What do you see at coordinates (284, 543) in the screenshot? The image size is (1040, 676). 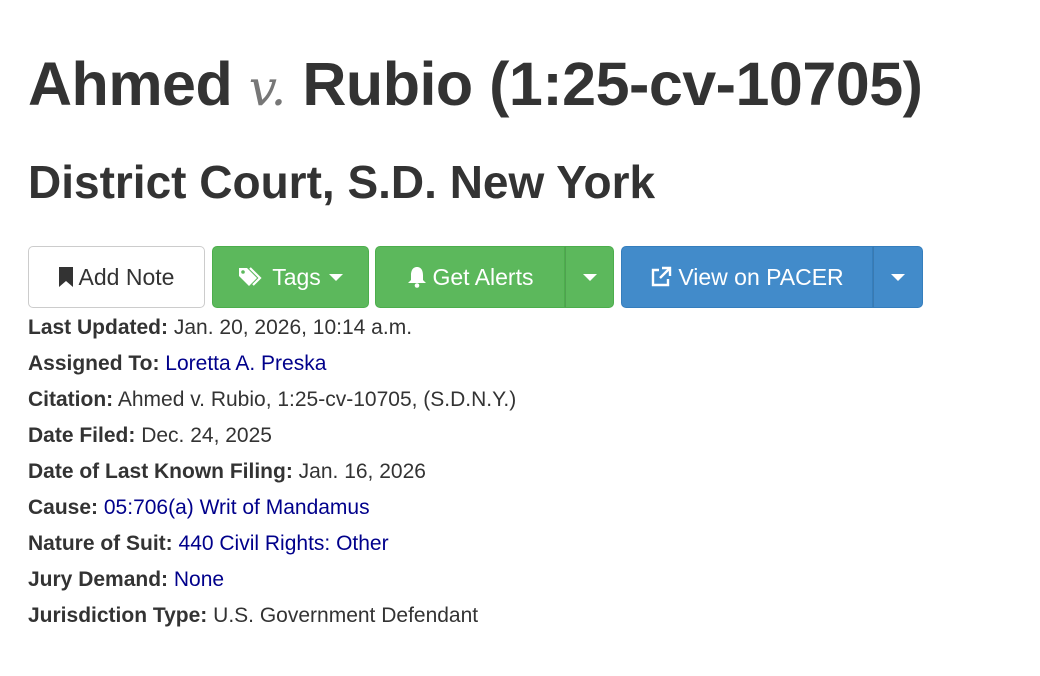 I see `nature-of-suit-link: 440 Civil Rights: Other` at bounding box center [284, 543].